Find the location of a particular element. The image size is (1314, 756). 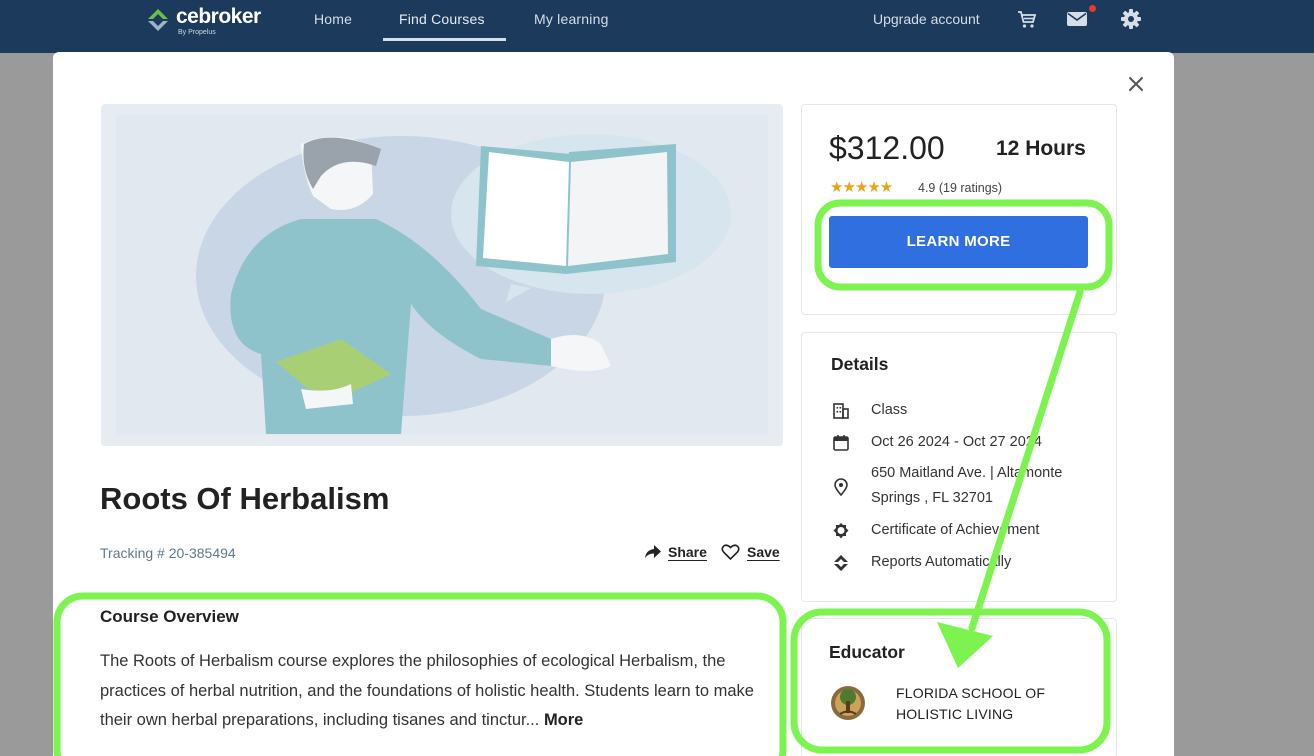

details-type: Class is located at coordinates (889, 410).